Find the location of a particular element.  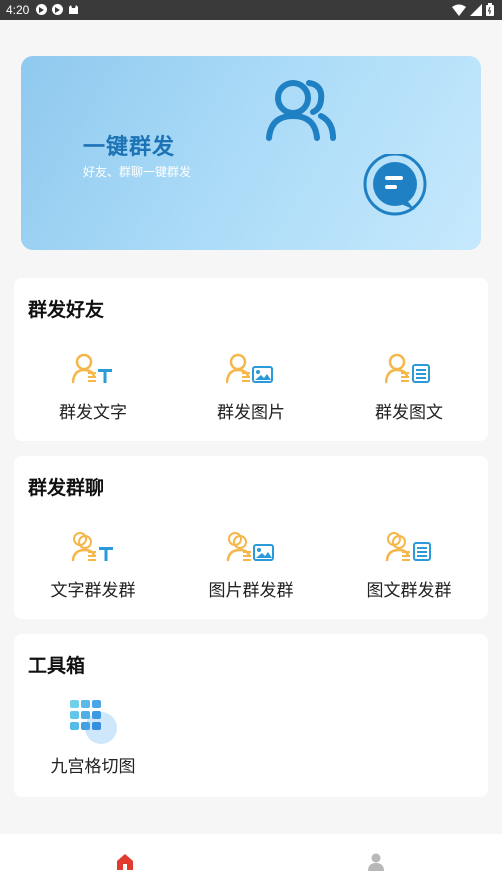

friends-image-item: 群发图片 is located at coordinates (251, 385).